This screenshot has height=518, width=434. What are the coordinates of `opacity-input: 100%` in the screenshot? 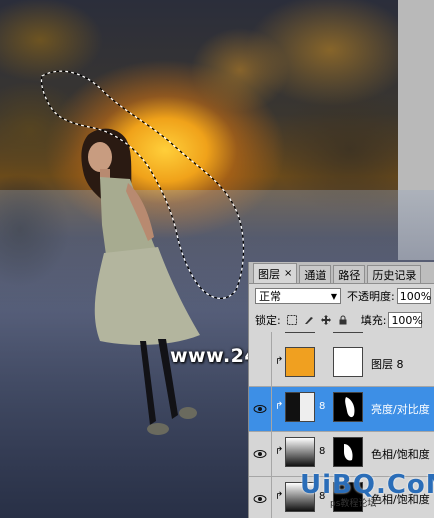 It's located at (414, 296).